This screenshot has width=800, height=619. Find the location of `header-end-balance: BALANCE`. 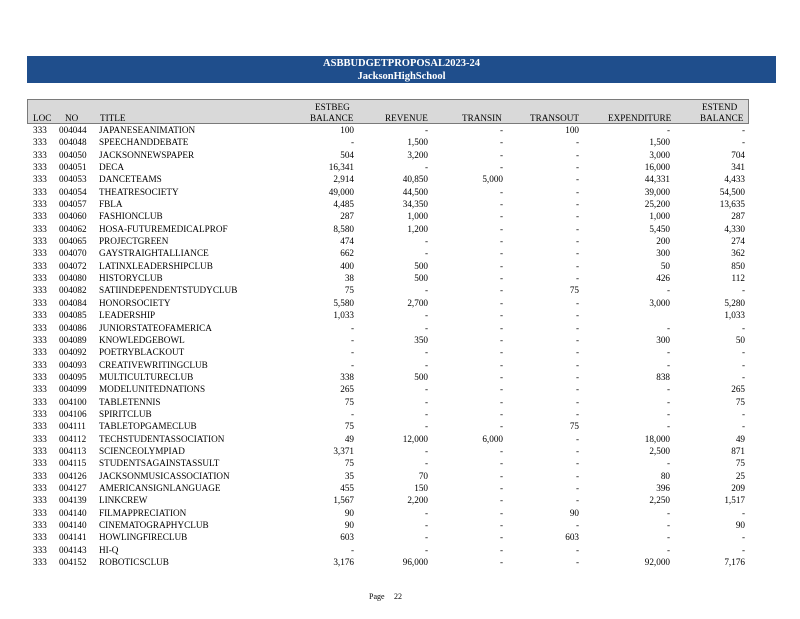

header-end-balance: BALANCE is located at coordinates (722, 118).